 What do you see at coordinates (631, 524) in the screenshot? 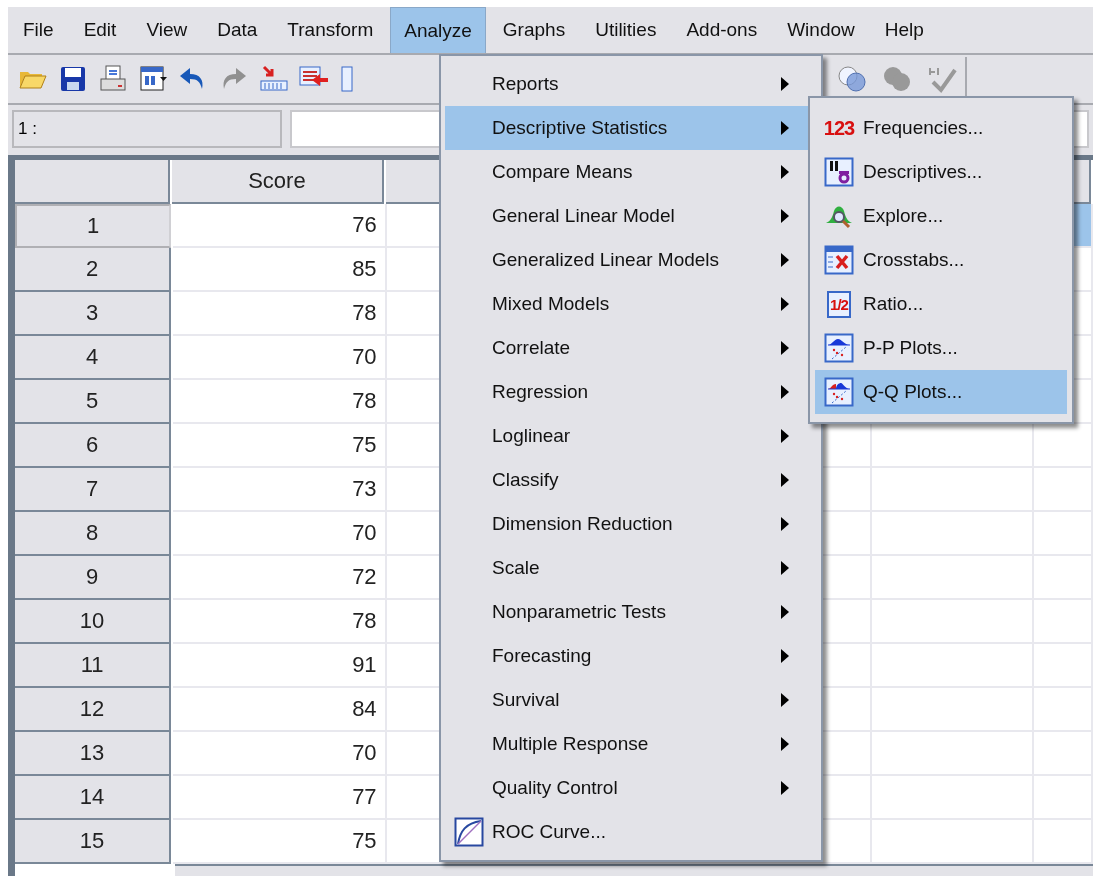
I see `menu-item: Dimension Reduction` at bounding box center [631, 524].